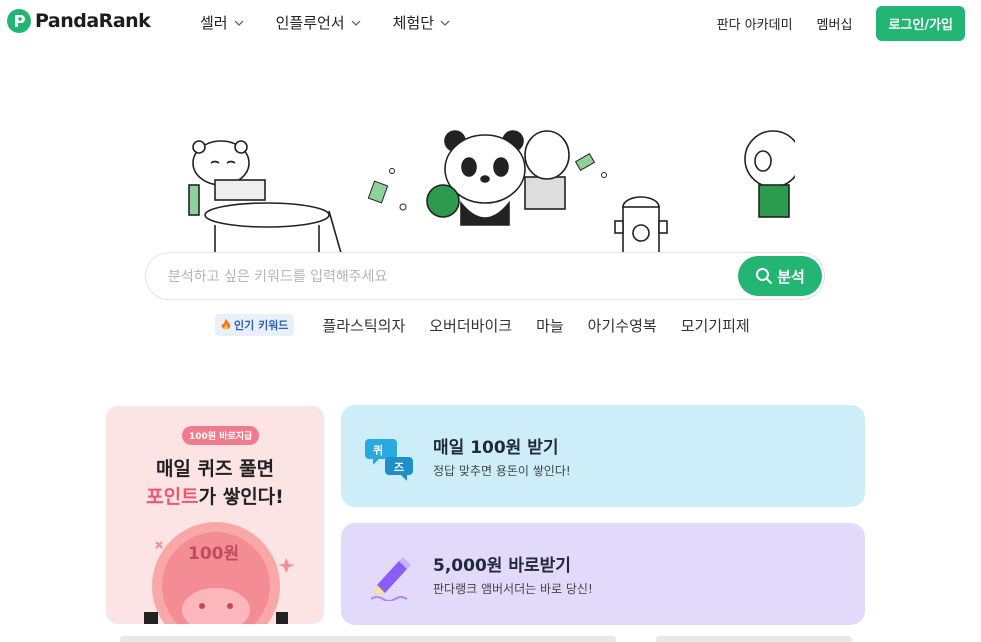 Image resolution: width=981 pixels, height=642 pixels. I want to click on popular-keyword: 마늘, so click(550, 325).